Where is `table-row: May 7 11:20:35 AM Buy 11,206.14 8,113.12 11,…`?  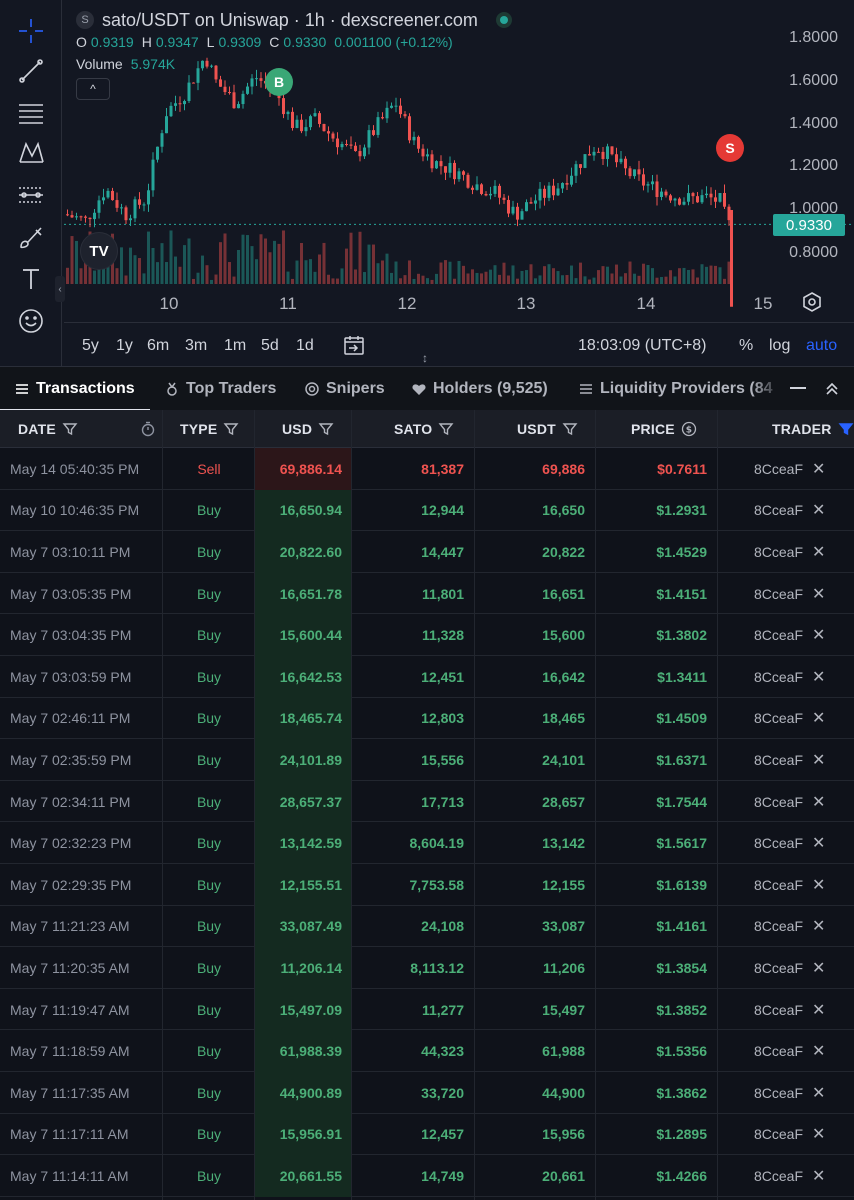 table-row: May 7 11:20:35 AM Buy 11,206.14 8,113.12 11,… is located at coordinates (427, 968).